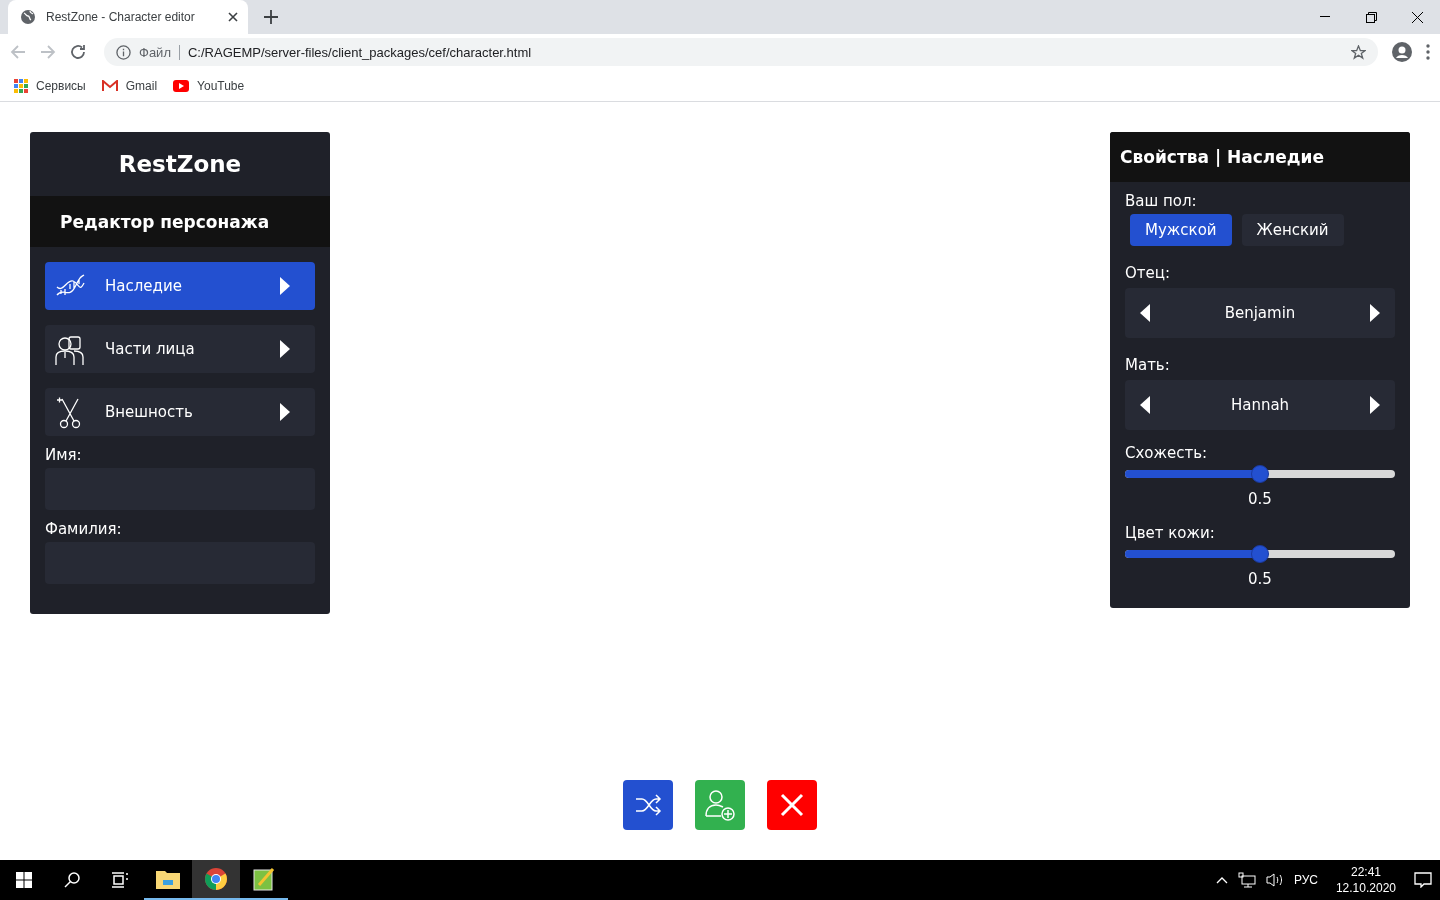 The width and height of the screenshot is (1440, 900). Describe the element at coordinates (180, 286) in the screenshot. I see `menu-button: Наследие` at that location.